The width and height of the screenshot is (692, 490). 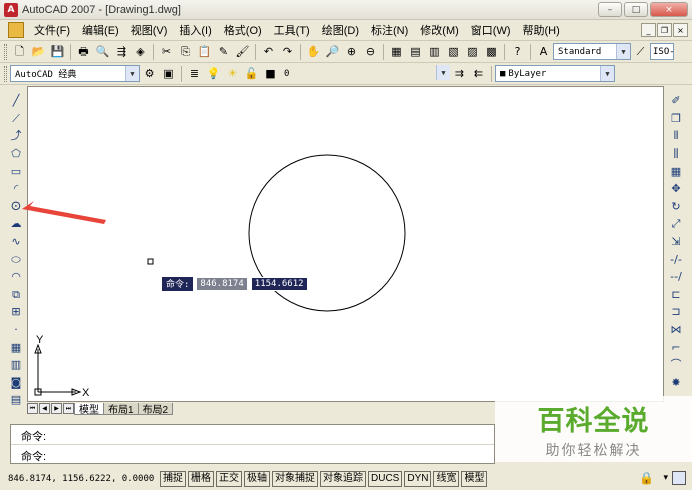 What do you see at coordinates (662, 51) in the screenshot?
I see `dim-style-combo: ISO-` at bounding box center [662, 51].